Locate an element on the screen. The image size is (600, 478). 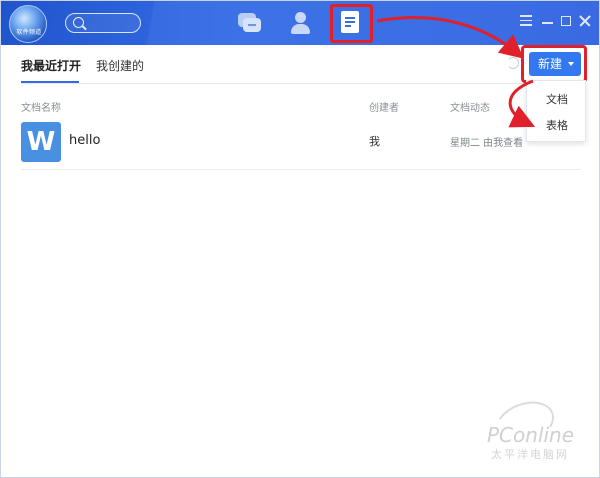
contacts-icon is located at coordinates (301, 23).